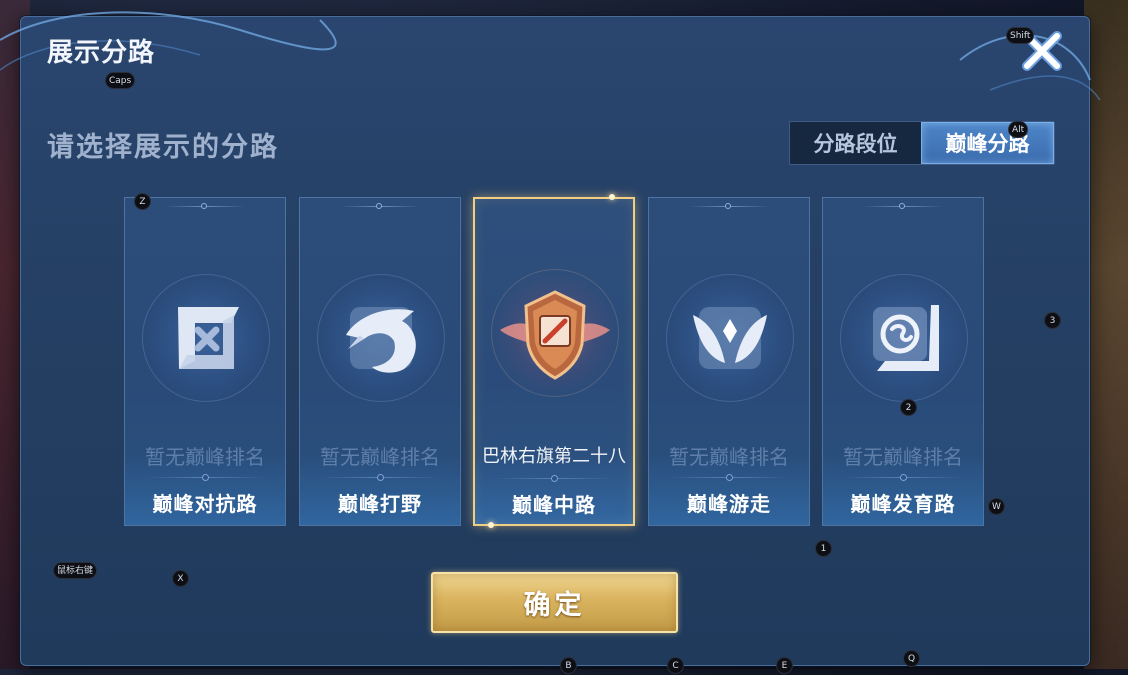 The image size is (1128, 675). Describe the element at coordinates (555, 335) in the screenshot. I see `bronze-shield-badge-icon` at that location.